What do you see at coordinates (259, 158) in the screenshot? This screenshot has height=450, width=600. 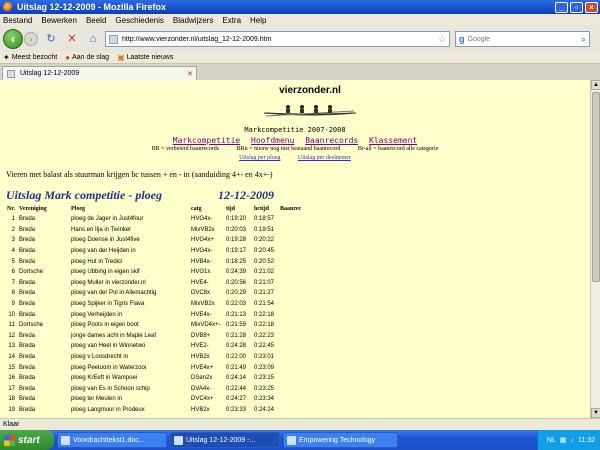 I see `link-uitslag-per-ploeg: Uitslag per ploeg` at bounding box center [259, 158].